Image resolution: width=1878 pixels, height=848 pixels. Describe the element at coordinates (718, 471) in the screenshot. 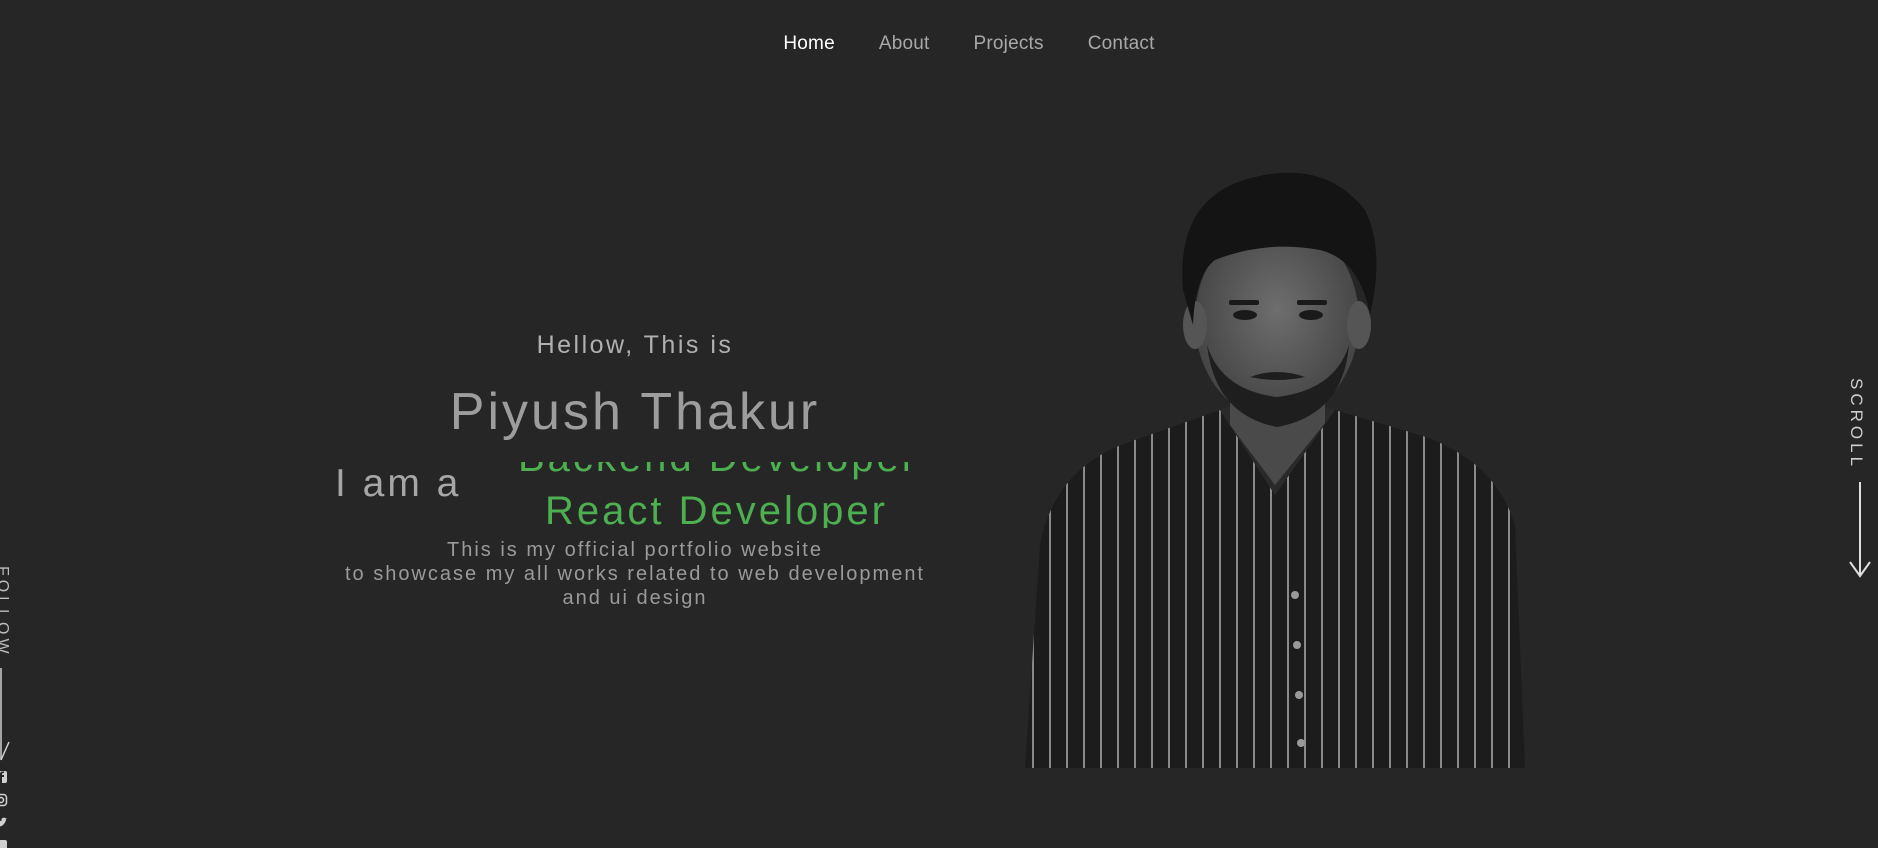

I see `role-previous: Backend Developer` at that location.